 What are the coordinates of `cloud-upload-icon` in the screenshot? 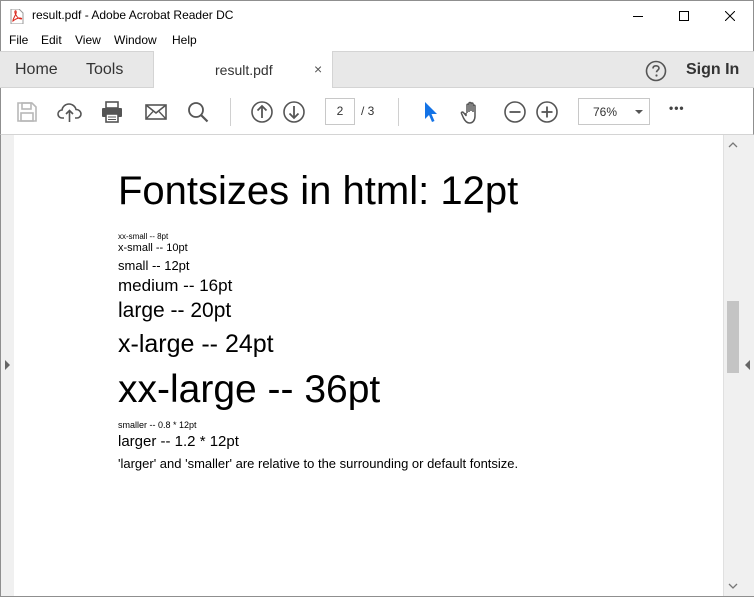 It's located at (69, 112).